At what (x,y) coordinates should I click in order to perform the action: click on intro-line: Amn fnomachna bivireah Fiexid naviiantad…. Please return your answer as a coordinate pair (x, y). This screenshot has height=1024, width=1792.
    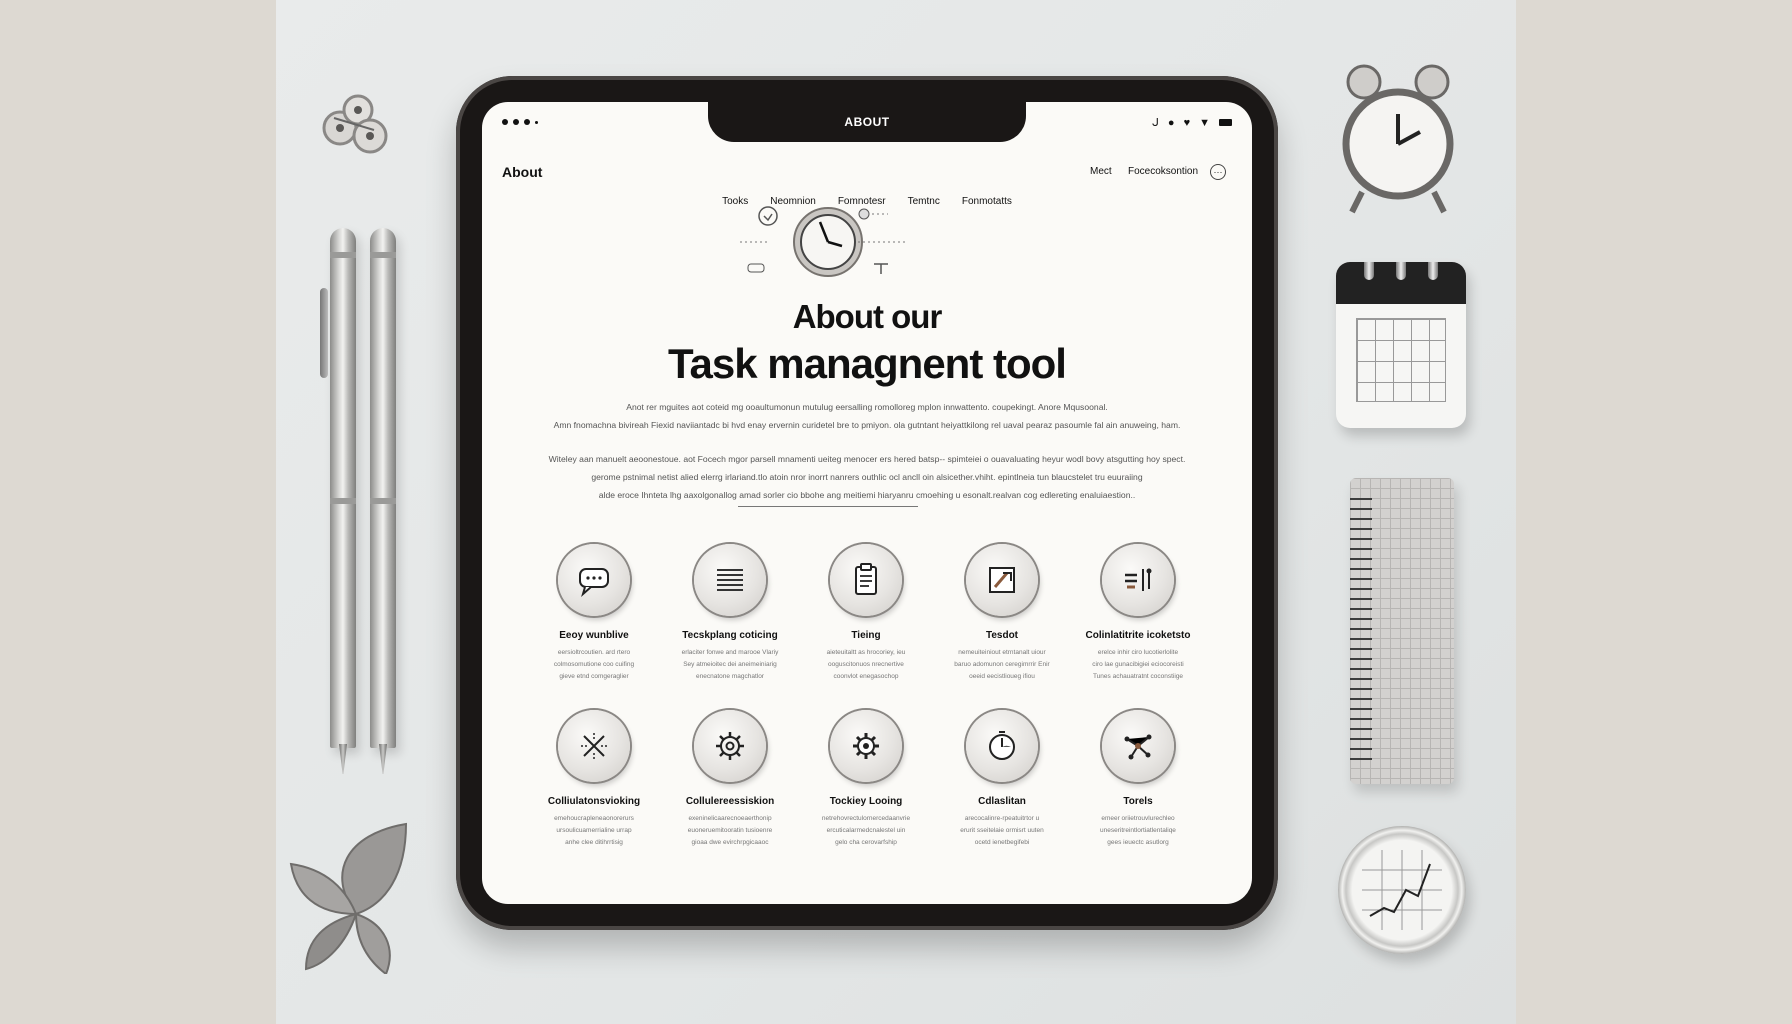
    Looking at the image, I should click on (867, 425).